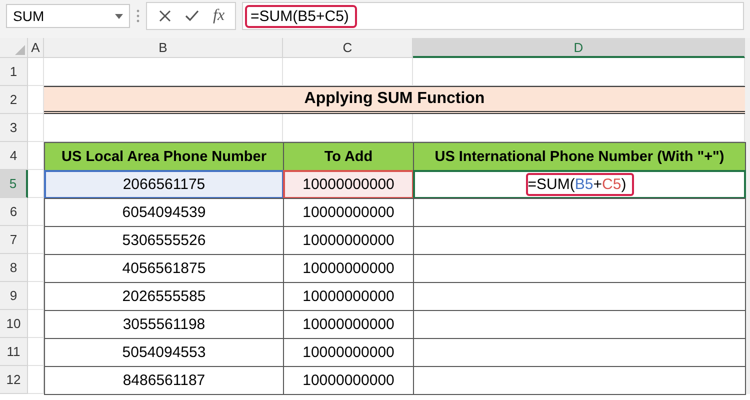 The height and width of the screenshot is (400, 750). What do you see at coordinates (348, 156) in the screenshot?
I see `column-heading: To Add` at bounding box center [348, 156].